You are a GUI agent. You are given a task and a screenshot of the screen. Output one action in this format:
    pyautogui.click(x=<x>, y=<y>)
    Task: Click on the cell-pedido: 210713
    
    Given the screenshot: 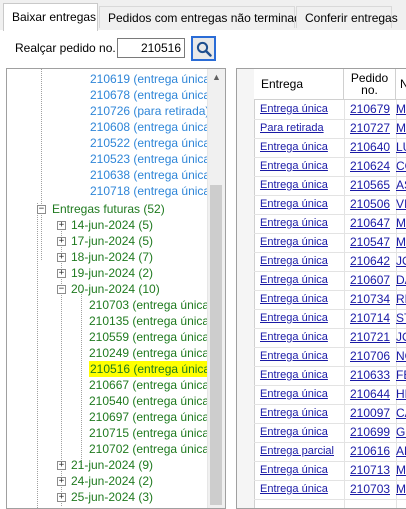 What is the action you would take?
    pyautogui.click(x=370, y=470)
    